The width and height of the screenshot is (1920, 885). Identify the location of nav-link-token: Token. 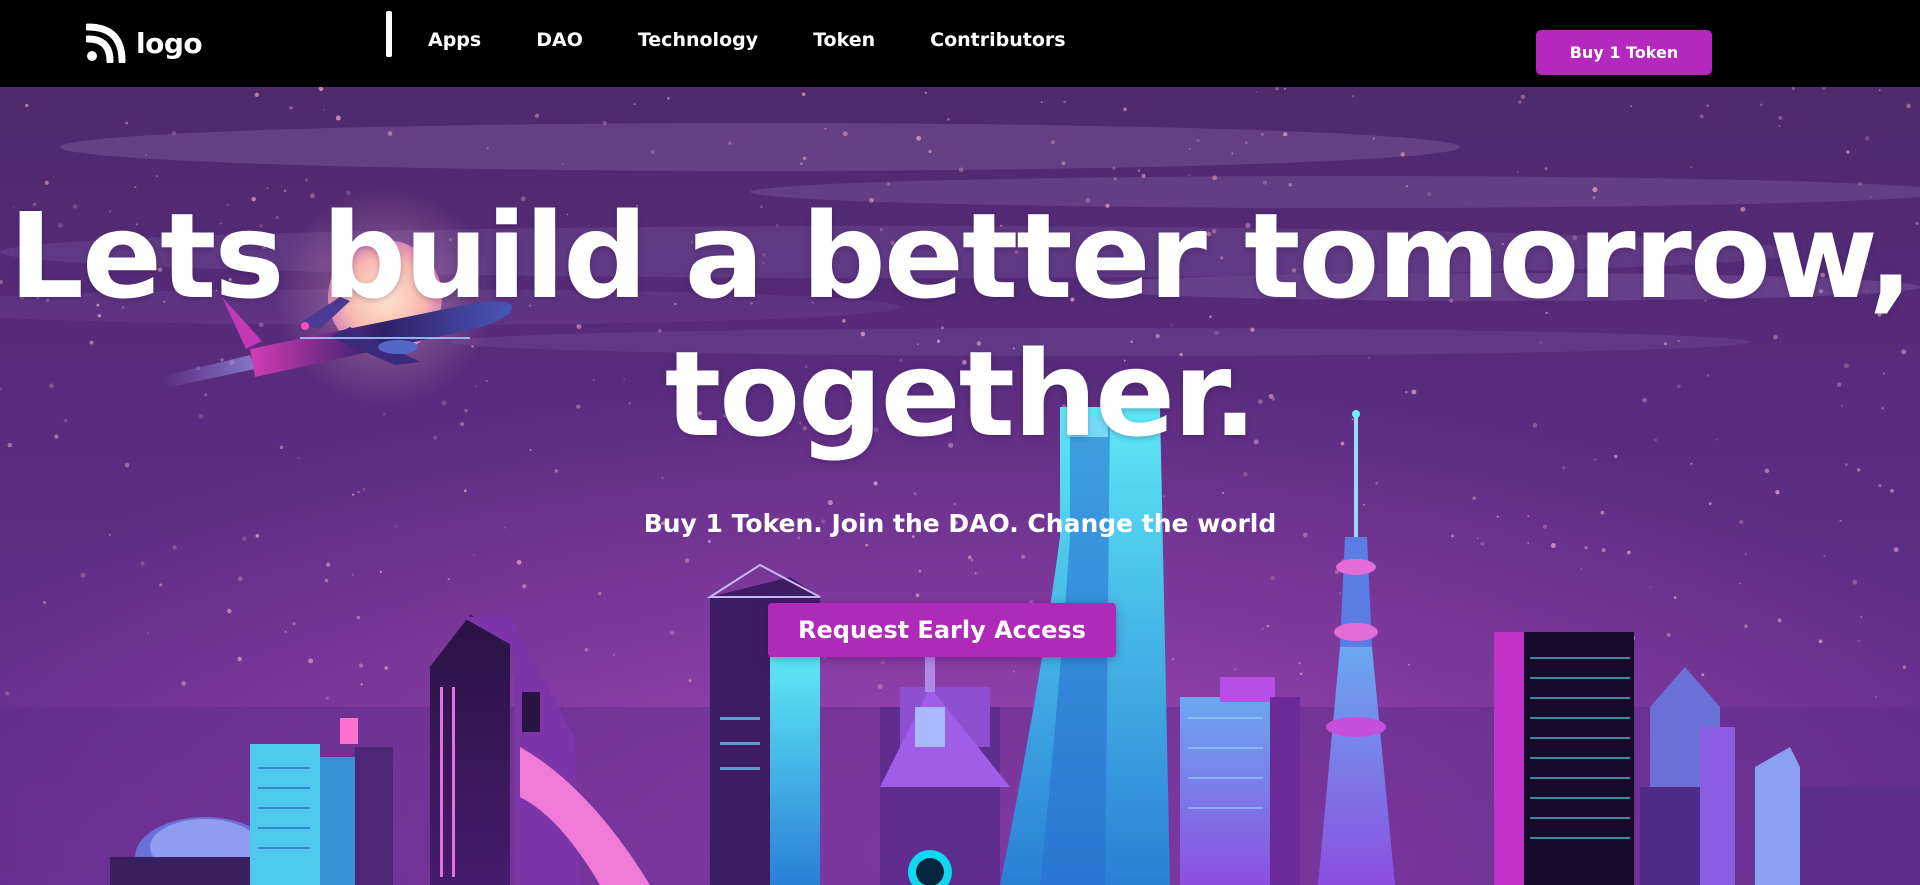
(844, 40).